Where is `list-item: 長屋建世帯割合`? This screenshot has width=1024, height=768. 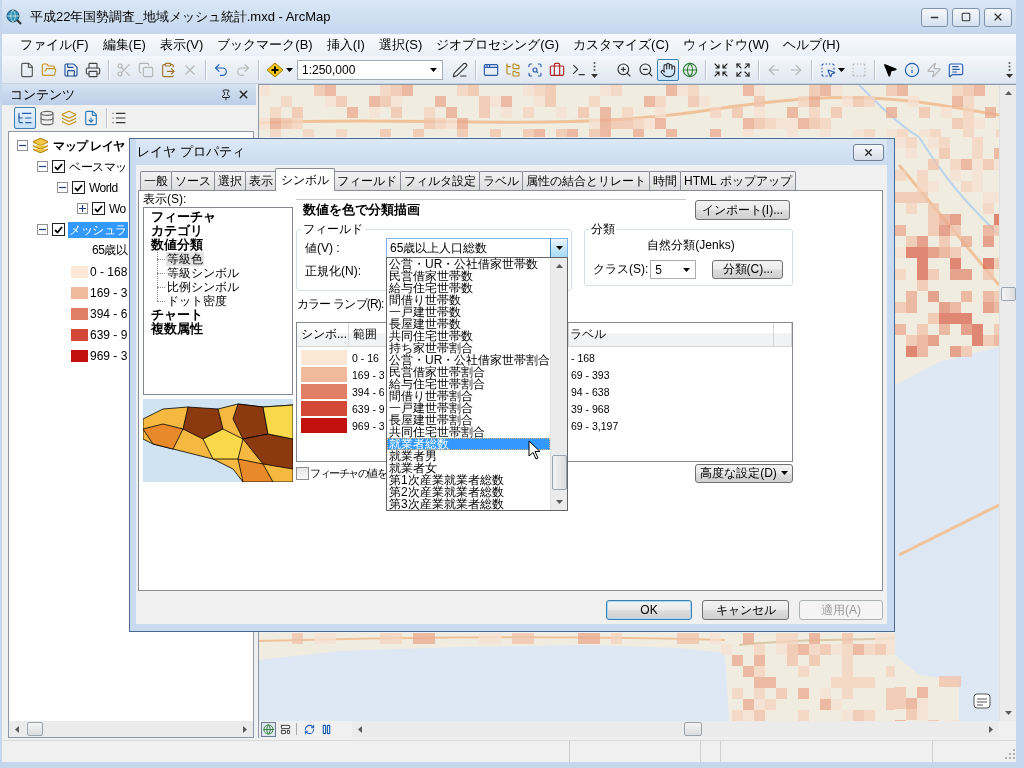
list-item: 長屋建世帯割合 is located at coordinates (469, 420).